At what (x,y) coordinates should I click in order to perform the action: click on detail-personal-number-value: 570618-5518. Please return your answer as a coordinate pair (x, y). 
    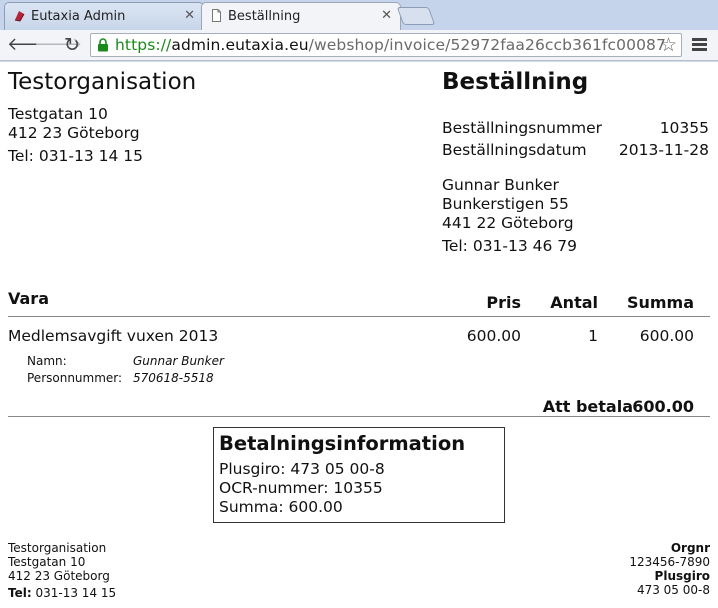
    Looking at the image, I should click on (173, 378).